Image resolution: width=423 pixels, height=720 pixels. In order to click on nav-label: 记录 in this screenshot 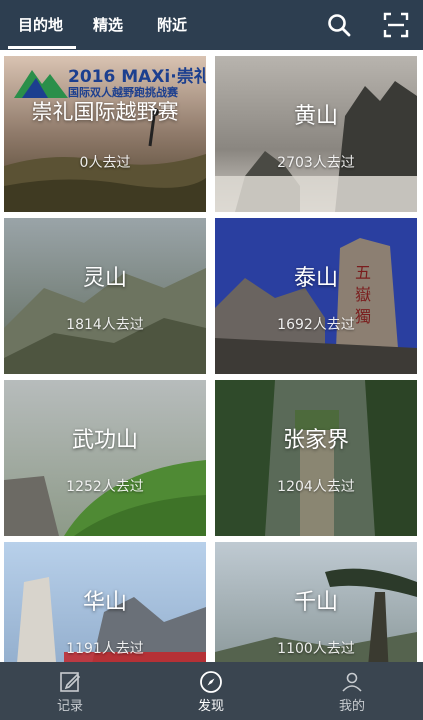, I will do `click(69, 706)`.